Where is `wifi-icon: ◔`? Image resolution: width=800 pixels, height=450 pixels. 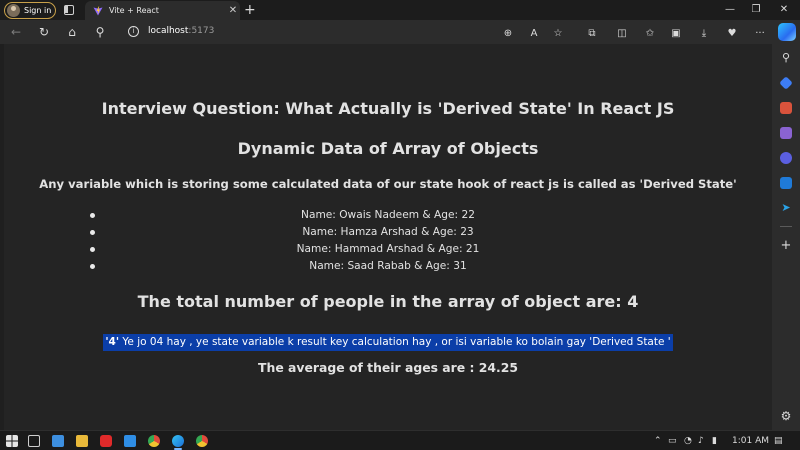 wifi-icon: ◔ is located at coordinates (688, 441).